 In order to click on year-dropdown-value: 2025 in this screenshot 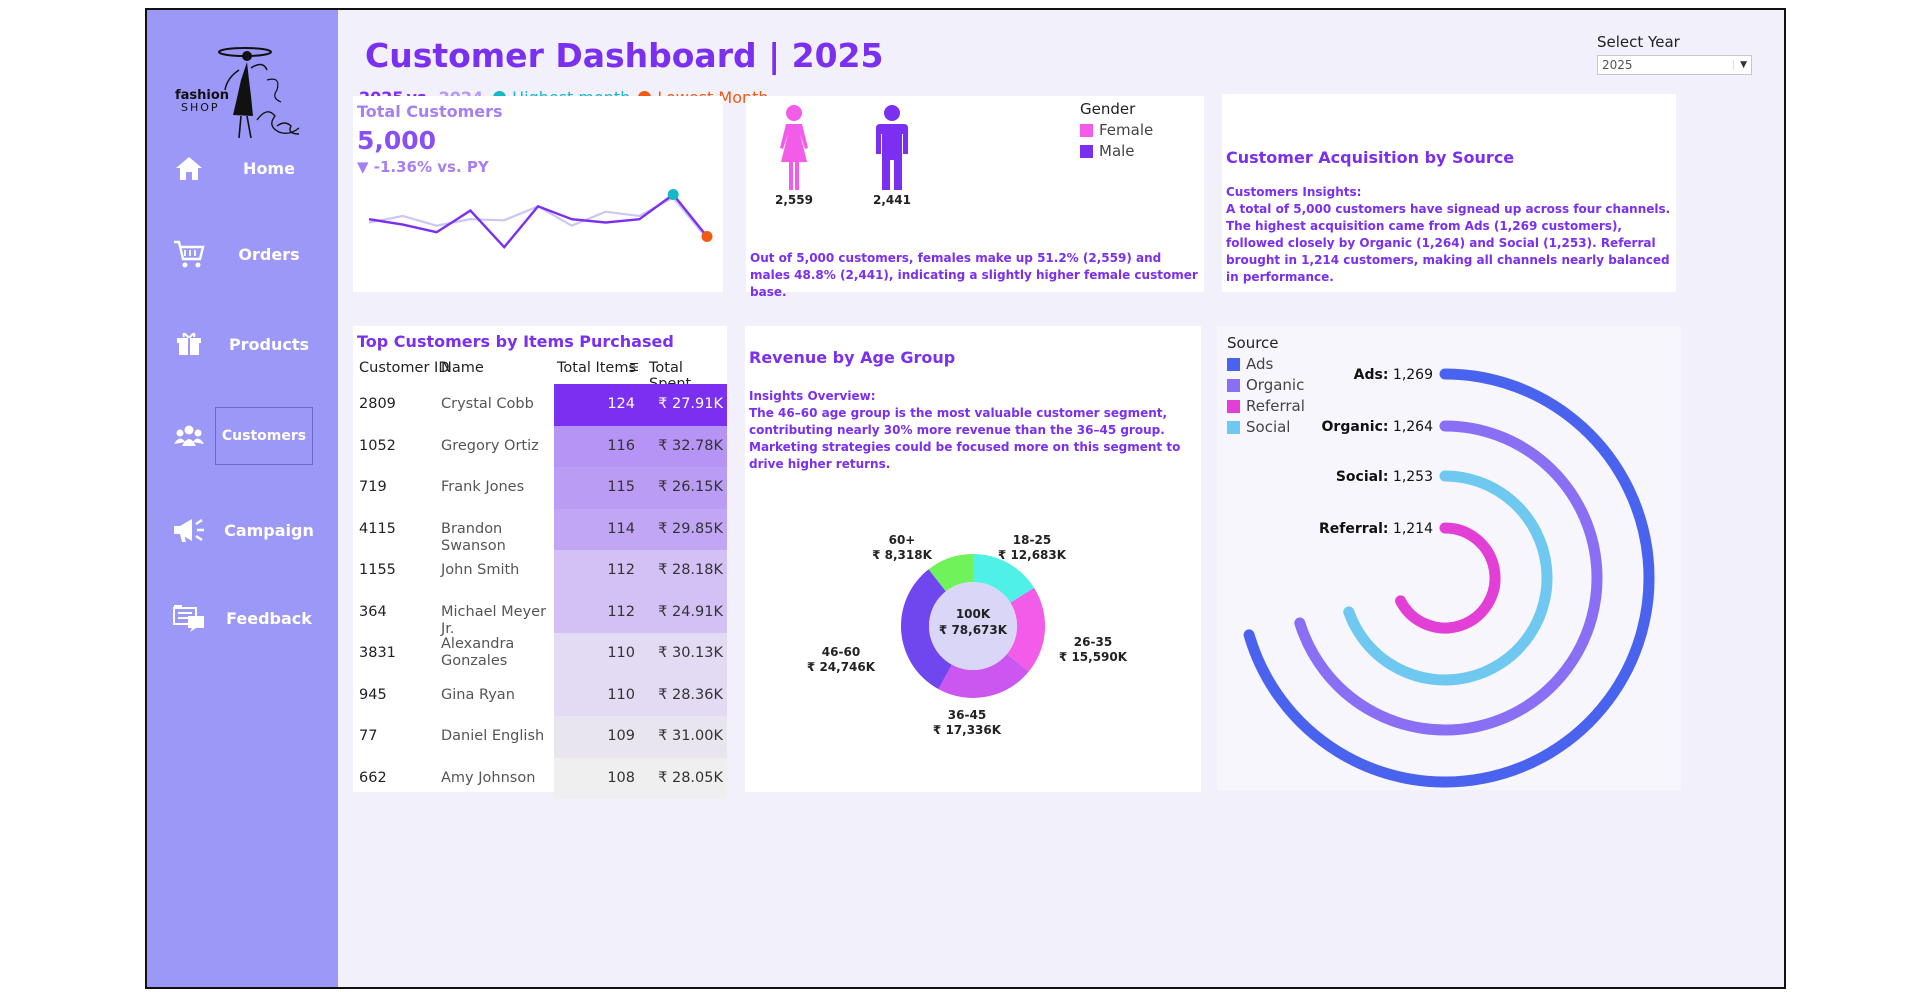, I will do `click(1617, 65)`.